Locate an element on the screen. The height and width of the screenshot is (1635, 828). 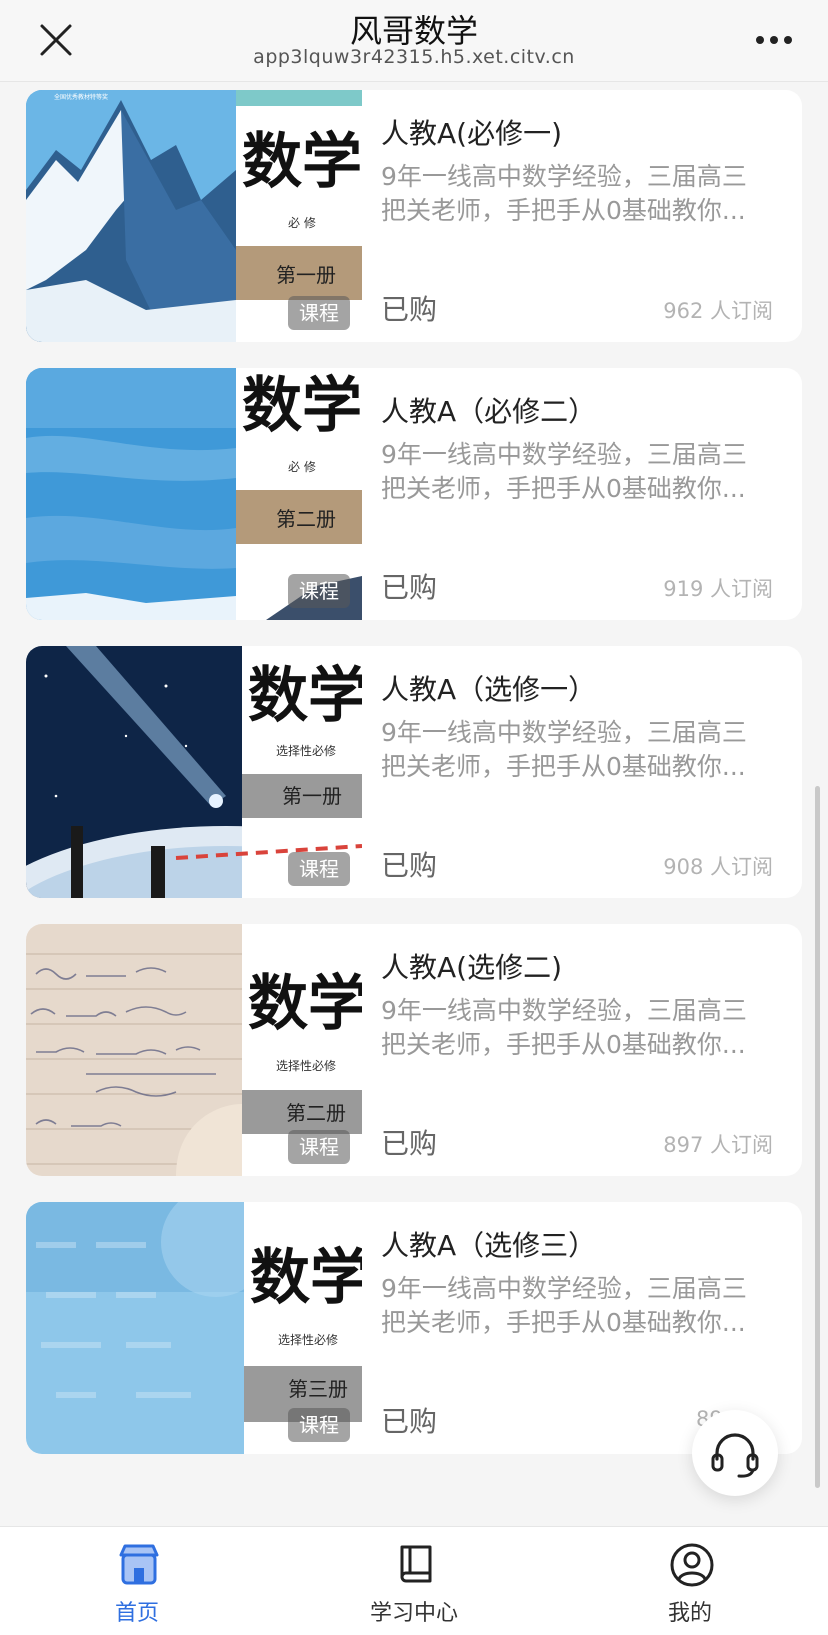
scrollbar is located at coordinates (817, 1137).